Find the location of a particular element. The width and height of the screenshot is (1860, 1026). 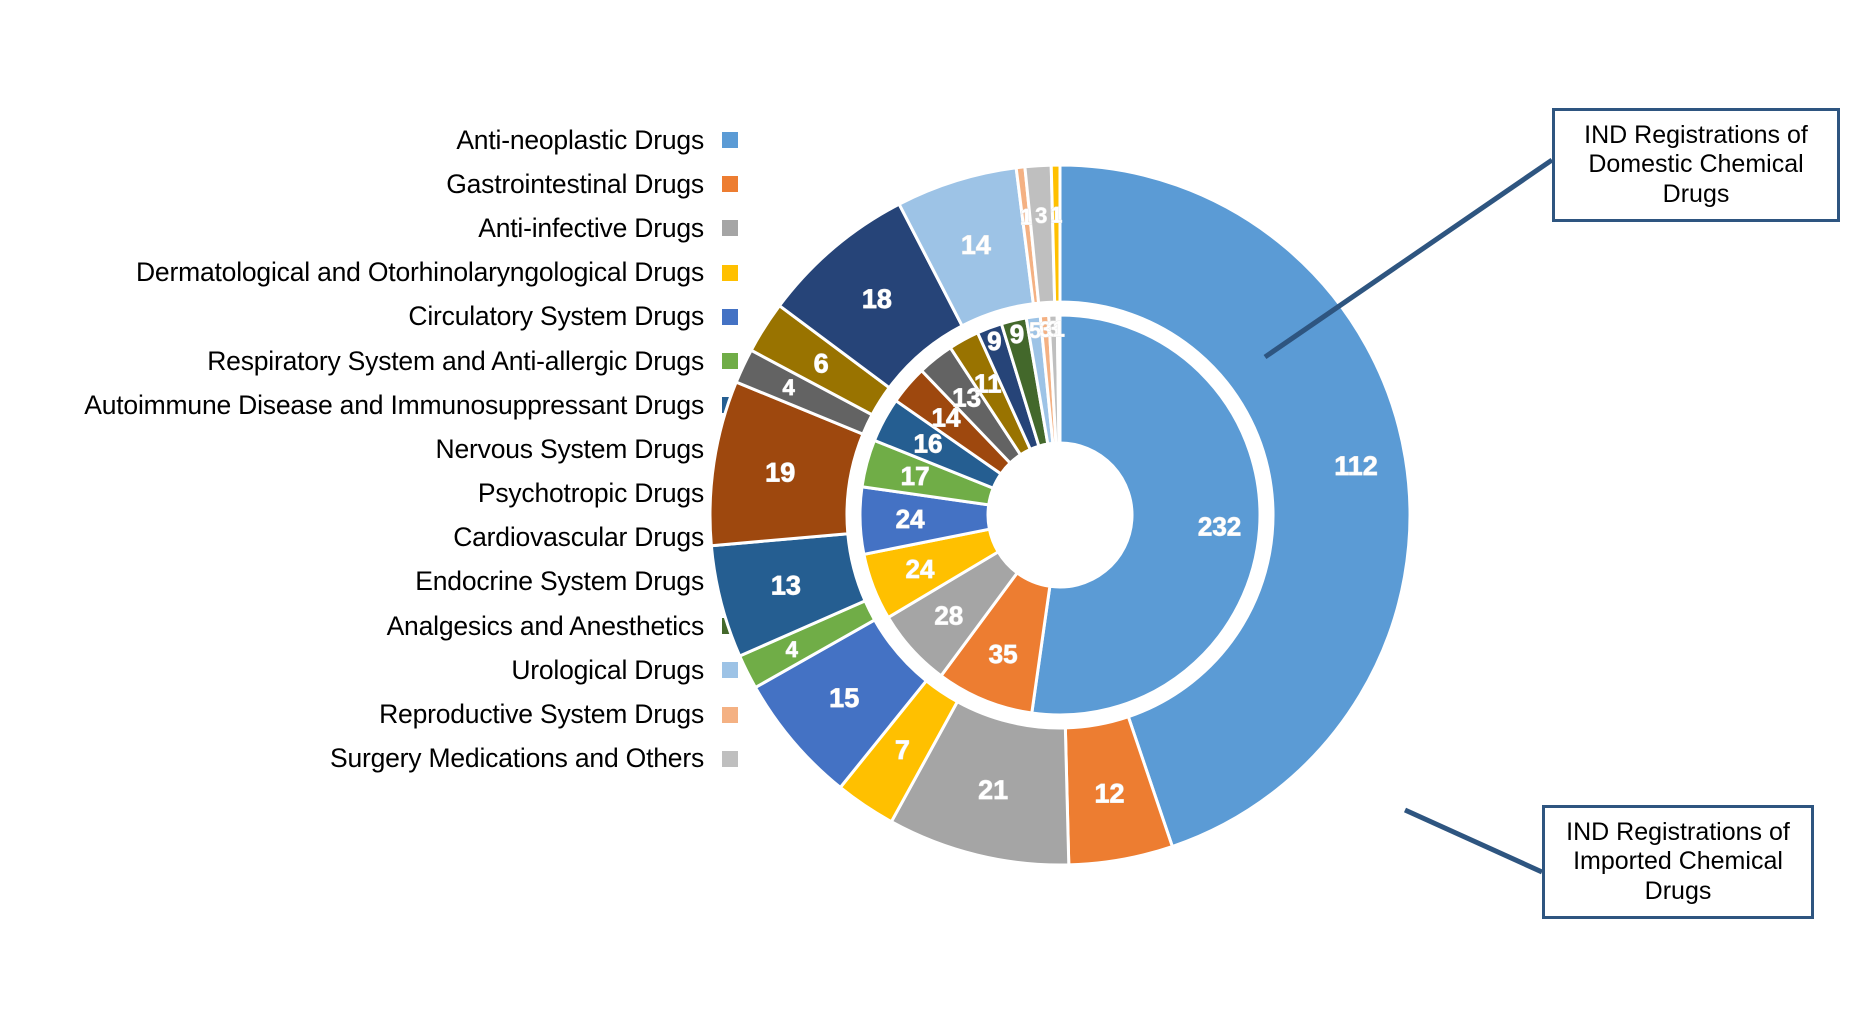

slice-value-label: 6 is located at coordinates (821, 363).